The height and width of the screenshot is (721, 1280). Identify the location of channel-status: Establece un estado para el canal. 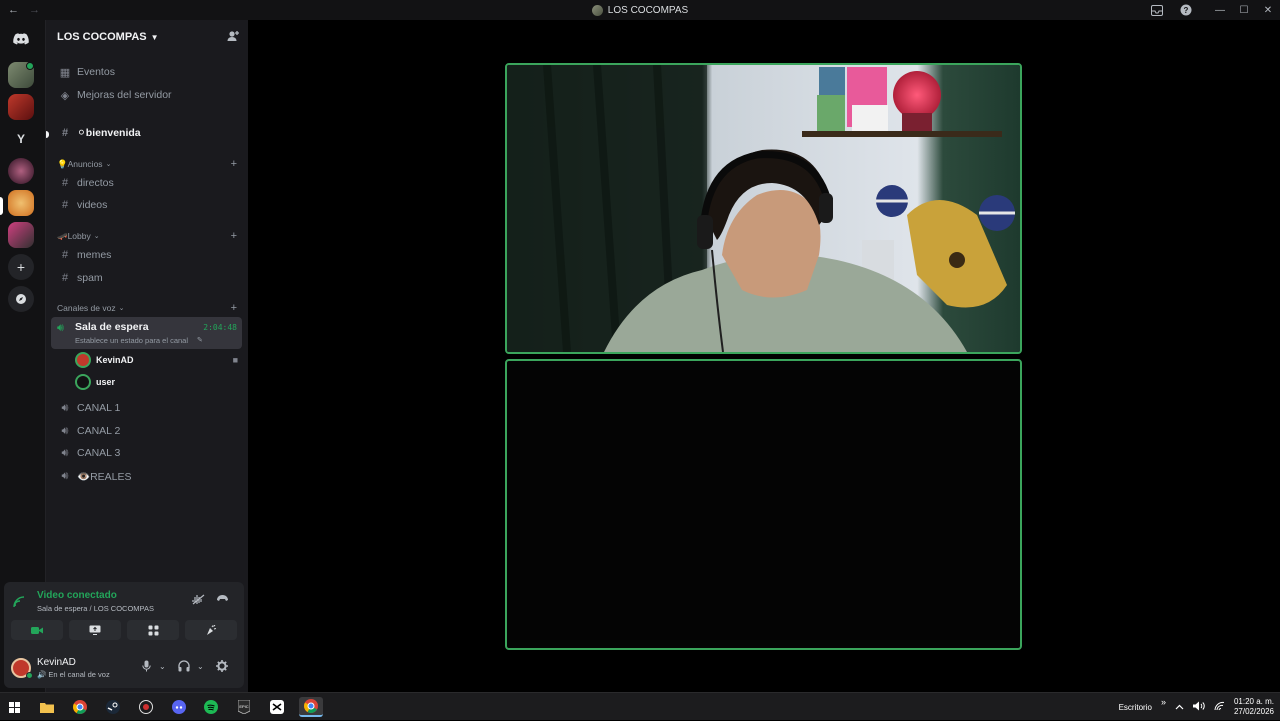
(131, 340).